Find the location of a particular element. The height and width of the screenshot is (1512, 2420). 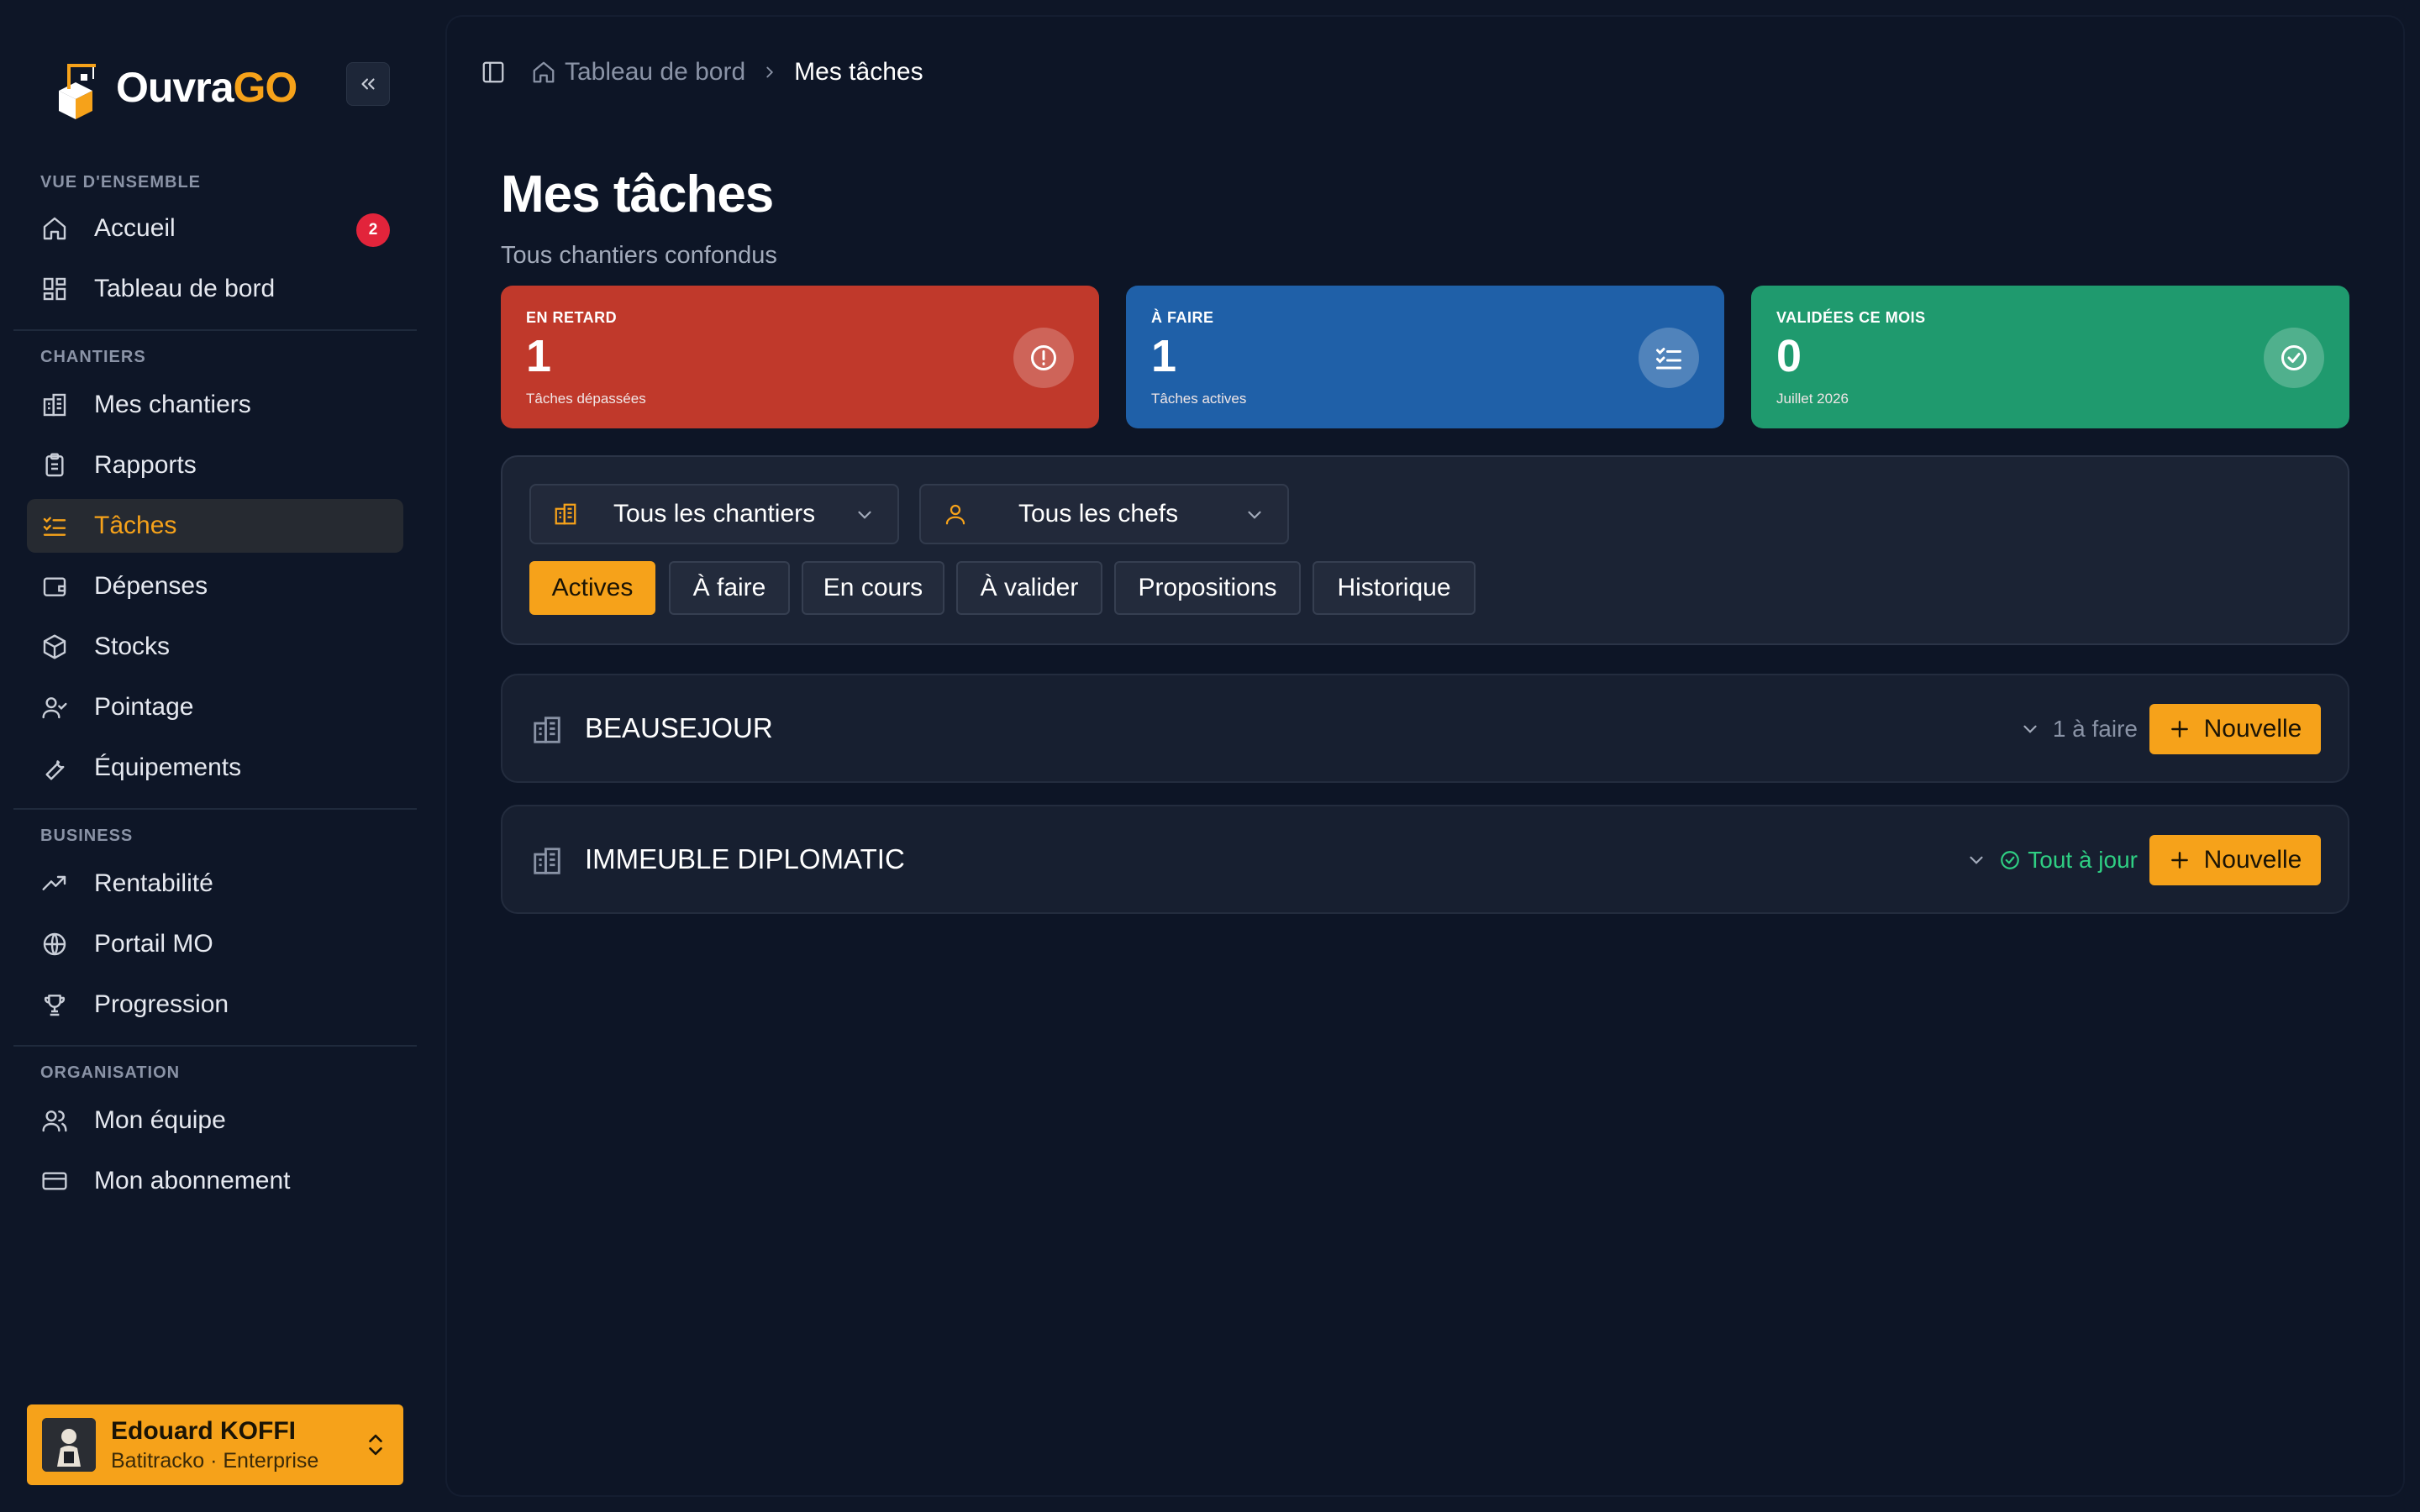

section-label-overview: VUE D'ENSEMBLE is located at coordinates (121, 182).